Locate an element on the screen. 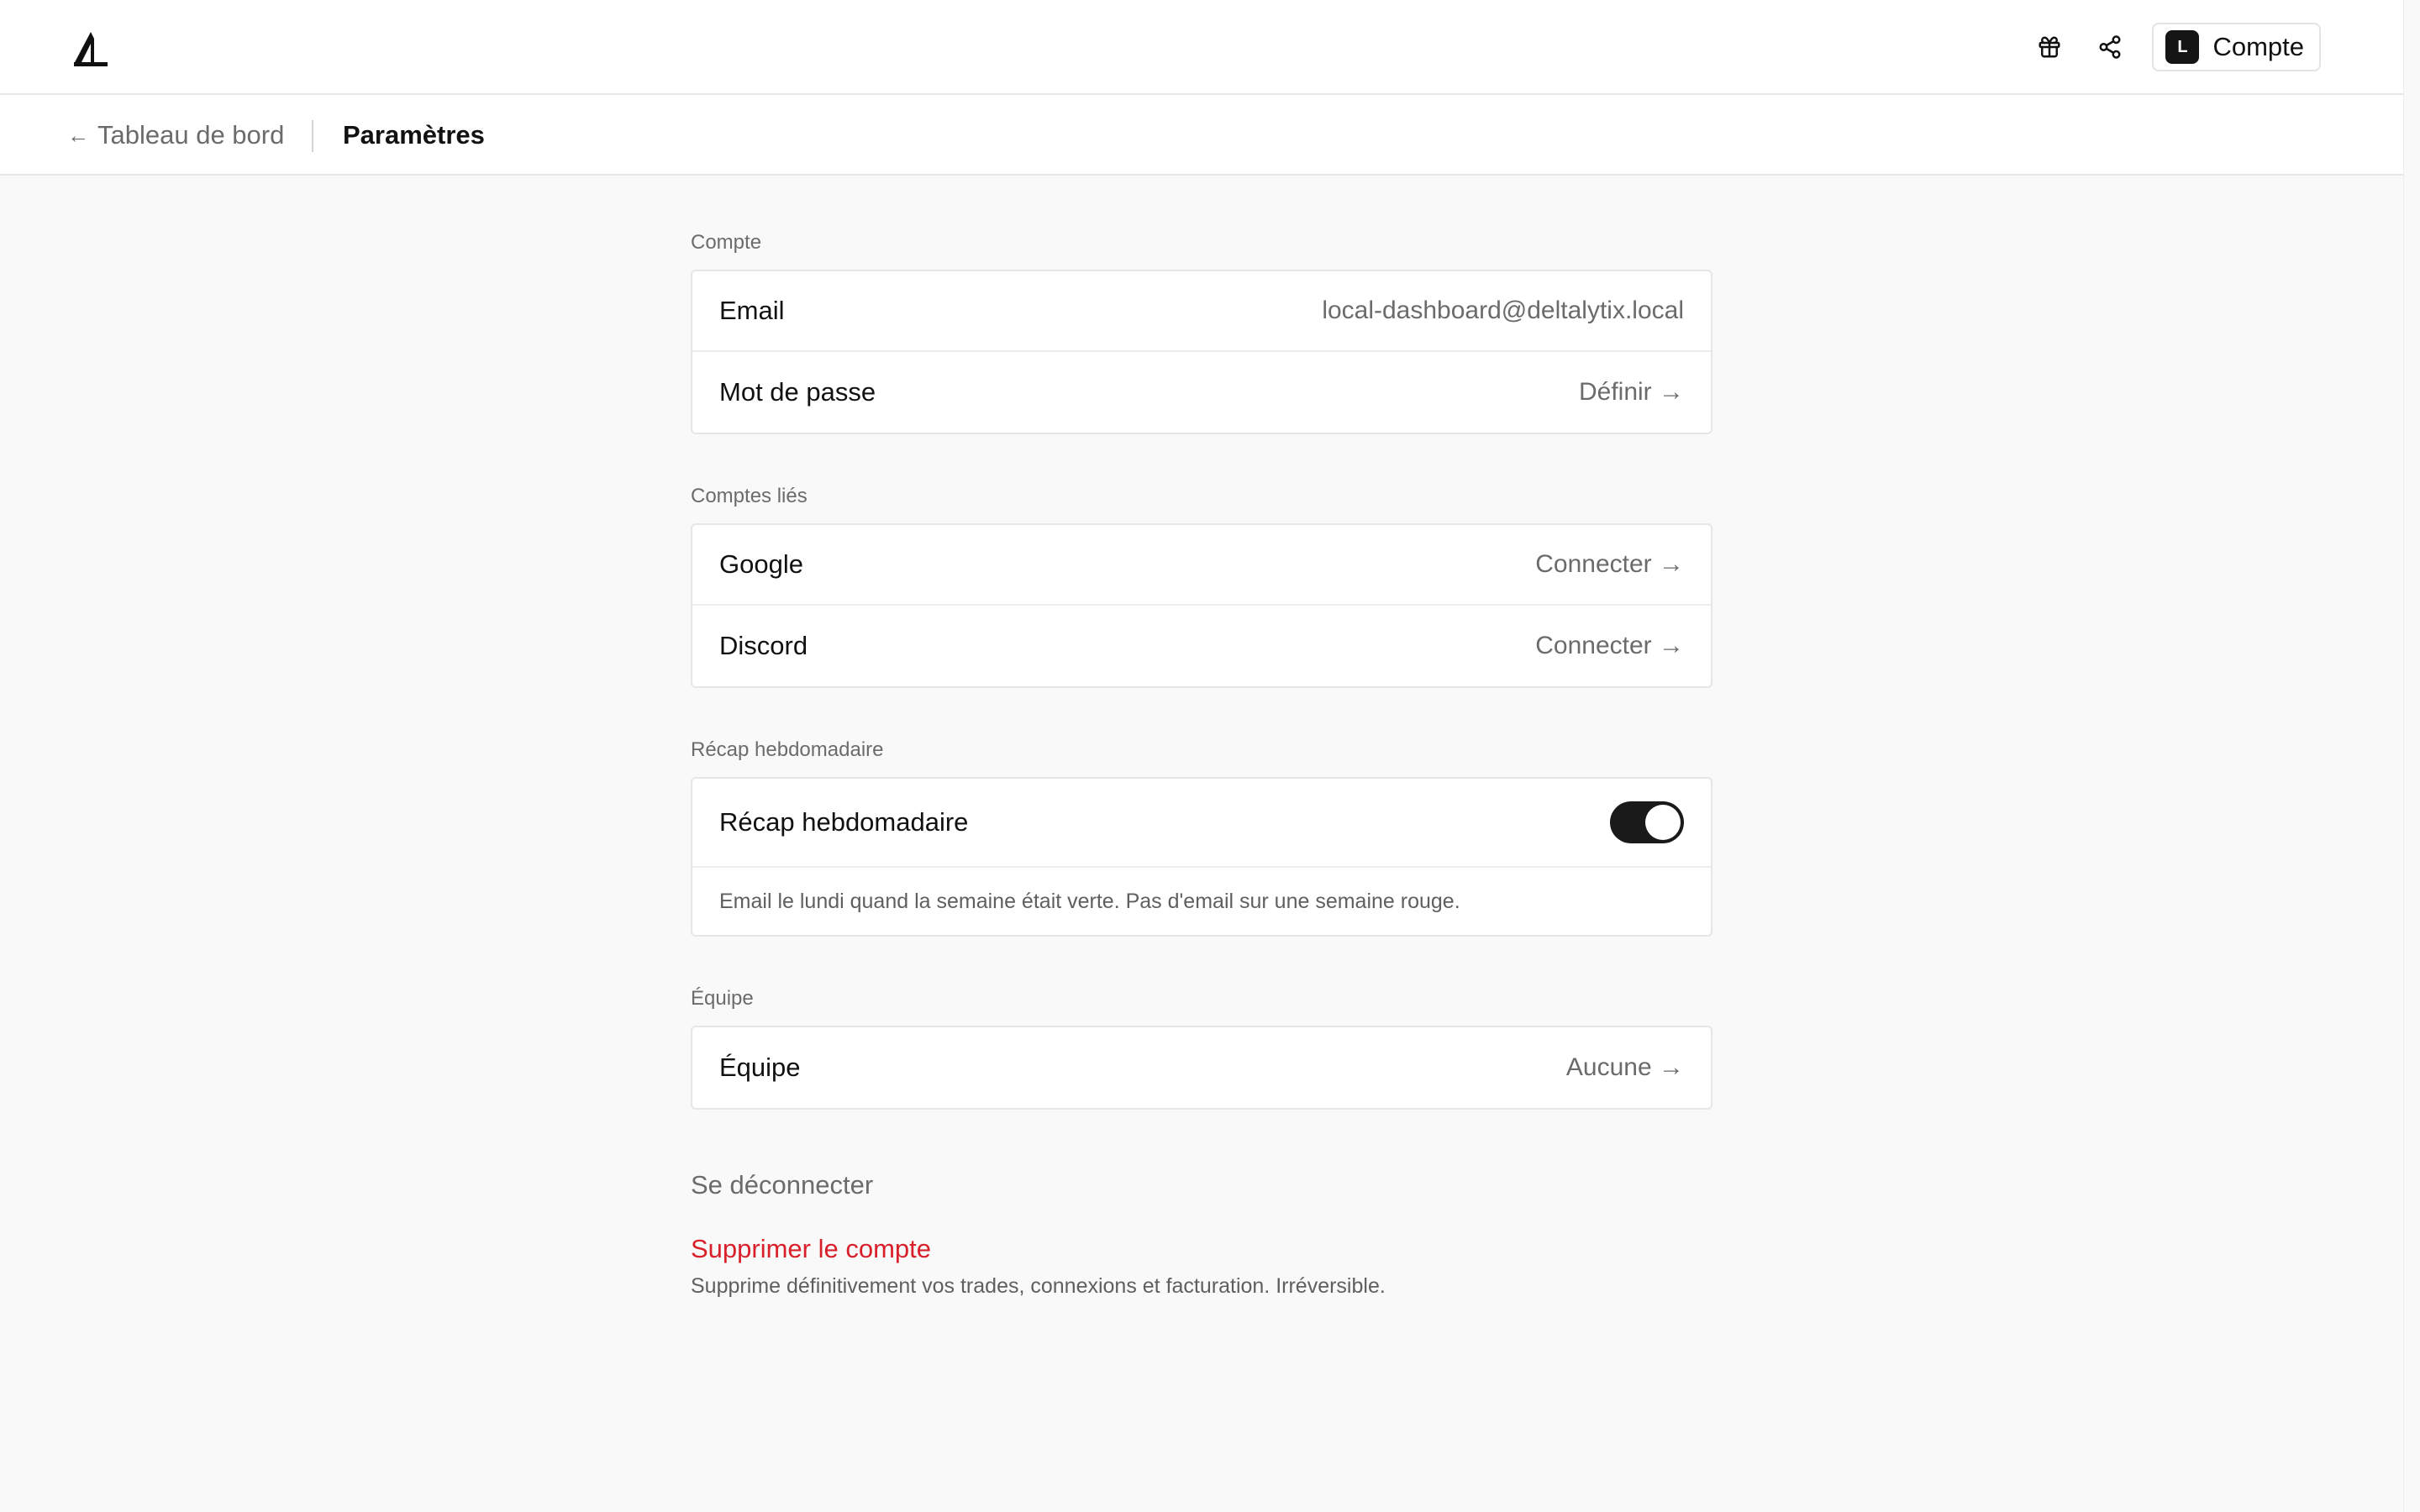  email-value: local-dashboard@deltalytix.local is located at coordinates (1503, 310).